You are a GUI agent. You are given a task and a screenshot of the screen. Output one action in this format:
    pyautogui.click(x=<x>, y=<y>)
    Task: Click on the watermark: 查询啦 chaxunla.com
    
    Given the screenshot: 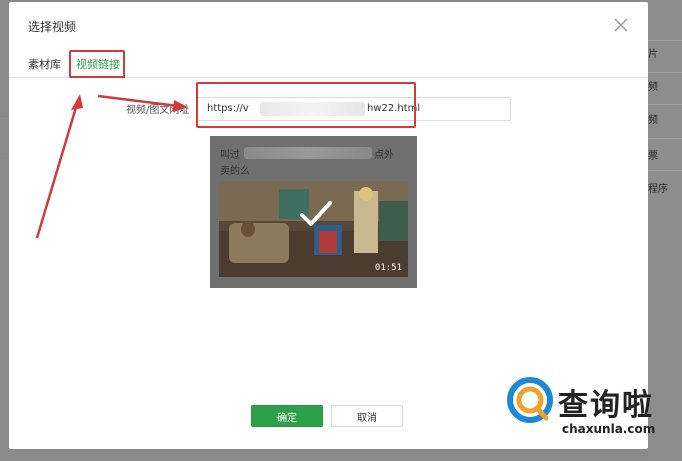 What is the action you would take?
    pyautogui.click(x=592, y=411)
    